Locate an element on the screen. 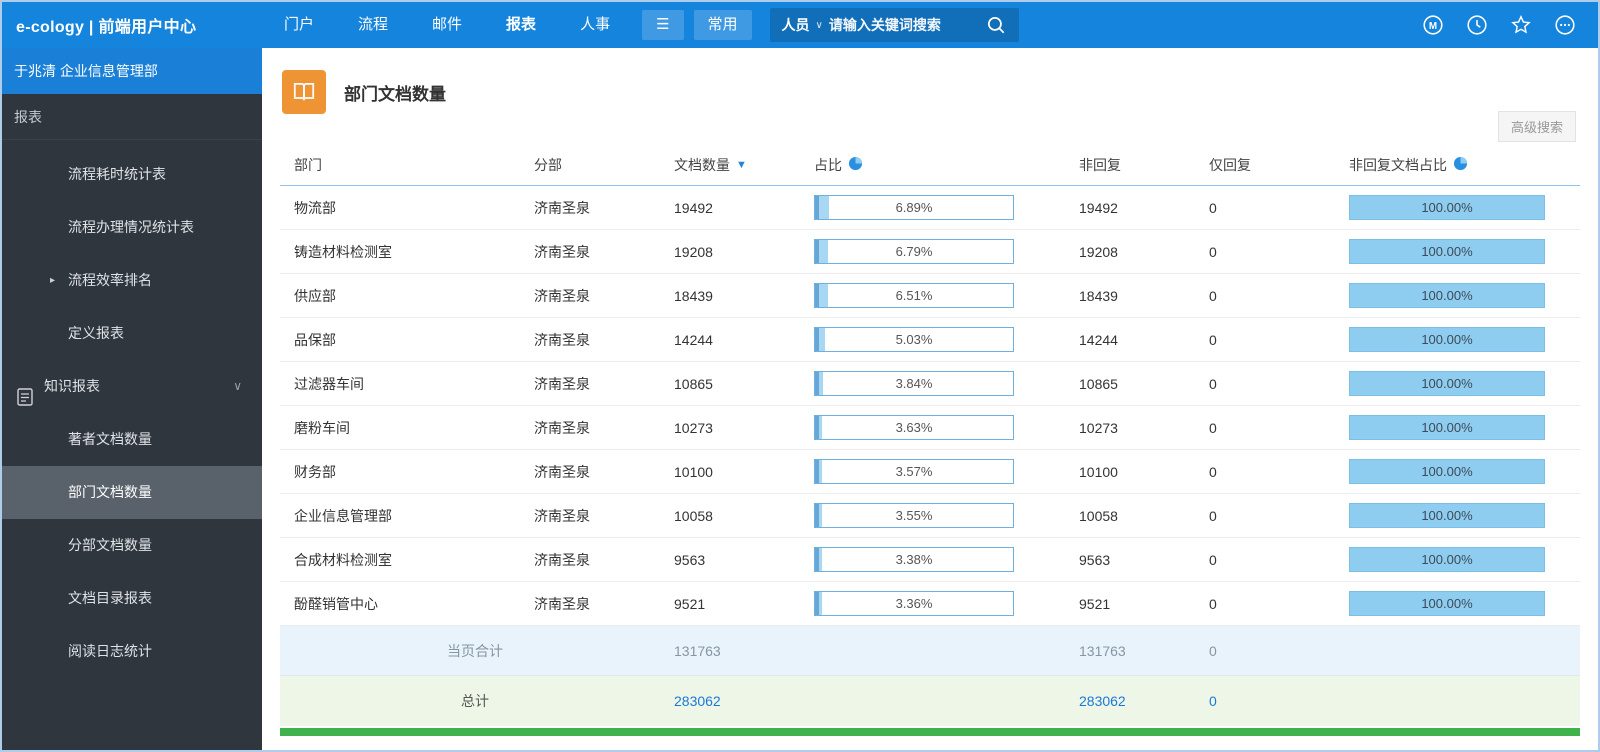 This screenshot has width=1600, height=752. sidebar-item-author-doc-count: 著者文档数量 is located at coordinates (132, 439).